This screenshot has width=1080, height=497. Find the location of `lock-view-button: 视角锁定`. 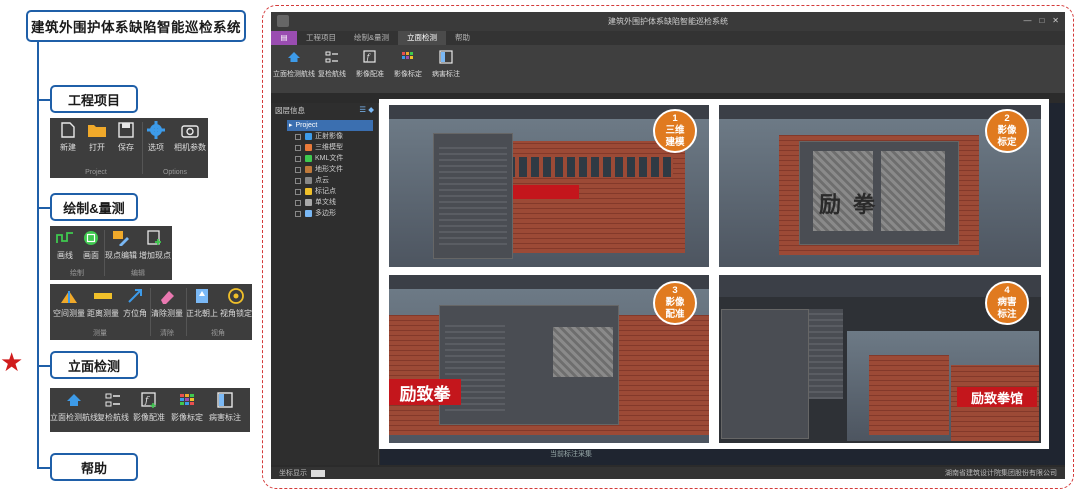

lock-view-button: 视角锁定 is located at coordinates (236, 301).